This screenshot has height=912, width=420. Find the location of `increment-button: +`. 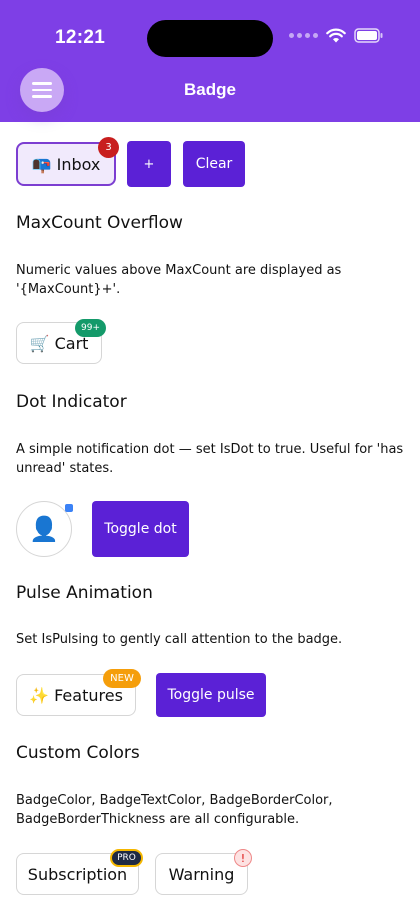

increment-button: + is located at coordinates (149, 164).